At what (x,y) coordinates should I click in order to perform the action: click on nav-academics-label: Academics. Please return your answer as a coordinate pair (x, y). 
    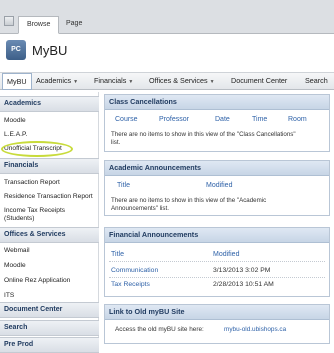
    Looking at the image, I should click on (54, 80).